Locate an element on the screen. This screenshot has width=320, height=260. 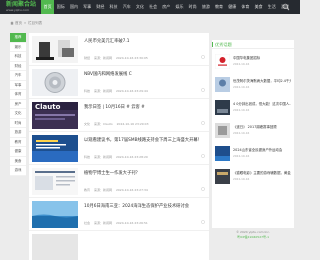
article-title: 人民币兑美元汇率破7.1 is located at coordinates (144, 41).